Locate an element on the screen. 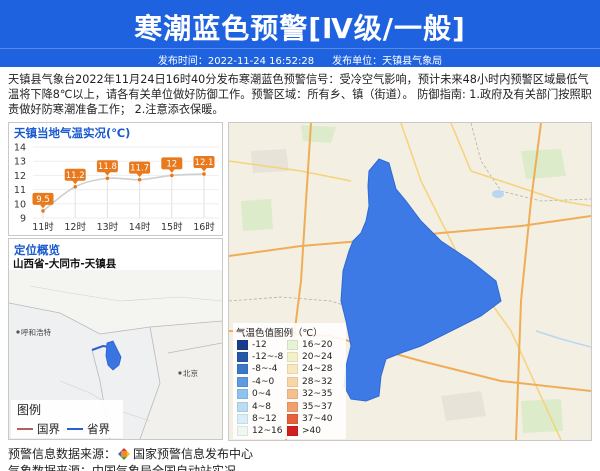 This screenshot has height=471, width=600. legend-label: 28~32 is located at coordinates (317, 381).